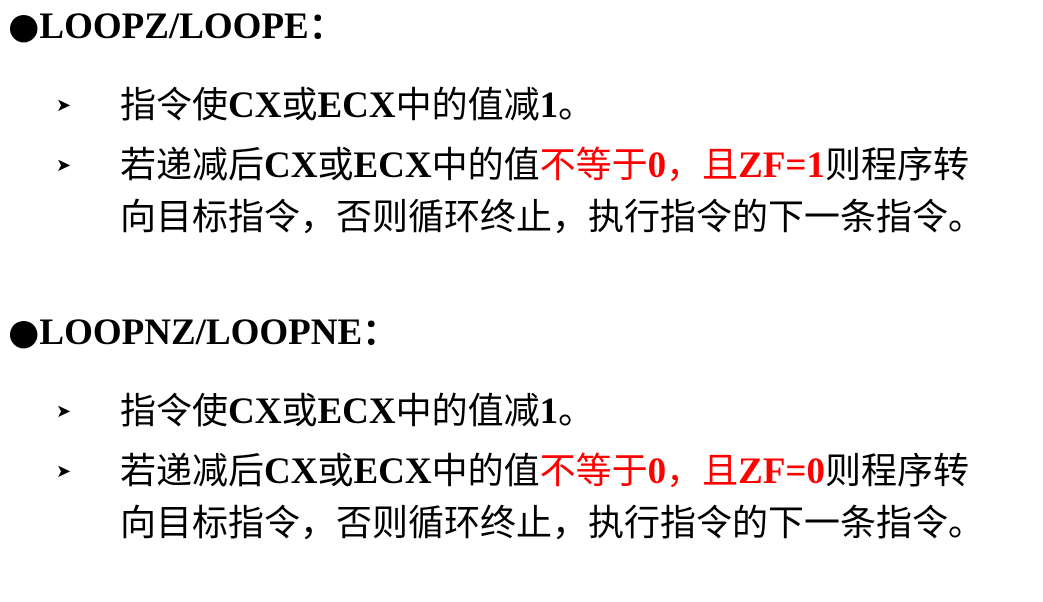 The image size is (1043, 602). What do you see at coordinates (782, 471) in the screenshot?
I see `highlight-text: ZF=0` at bounding box center [782, 471].